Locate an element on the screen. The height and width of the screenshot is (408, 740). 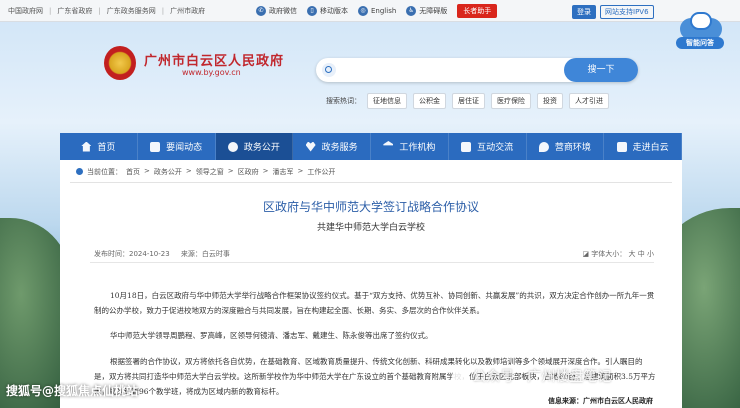
english-label: English is located at coordinates (384, 11).